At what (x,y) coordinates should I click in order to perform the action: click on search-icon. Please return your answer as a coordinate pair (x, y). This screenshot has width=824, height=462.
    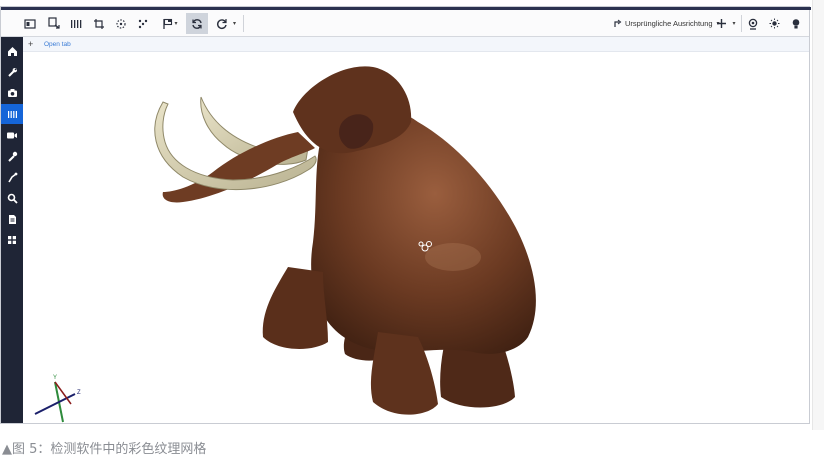
    Looking at the image, I should click on (12, 198).